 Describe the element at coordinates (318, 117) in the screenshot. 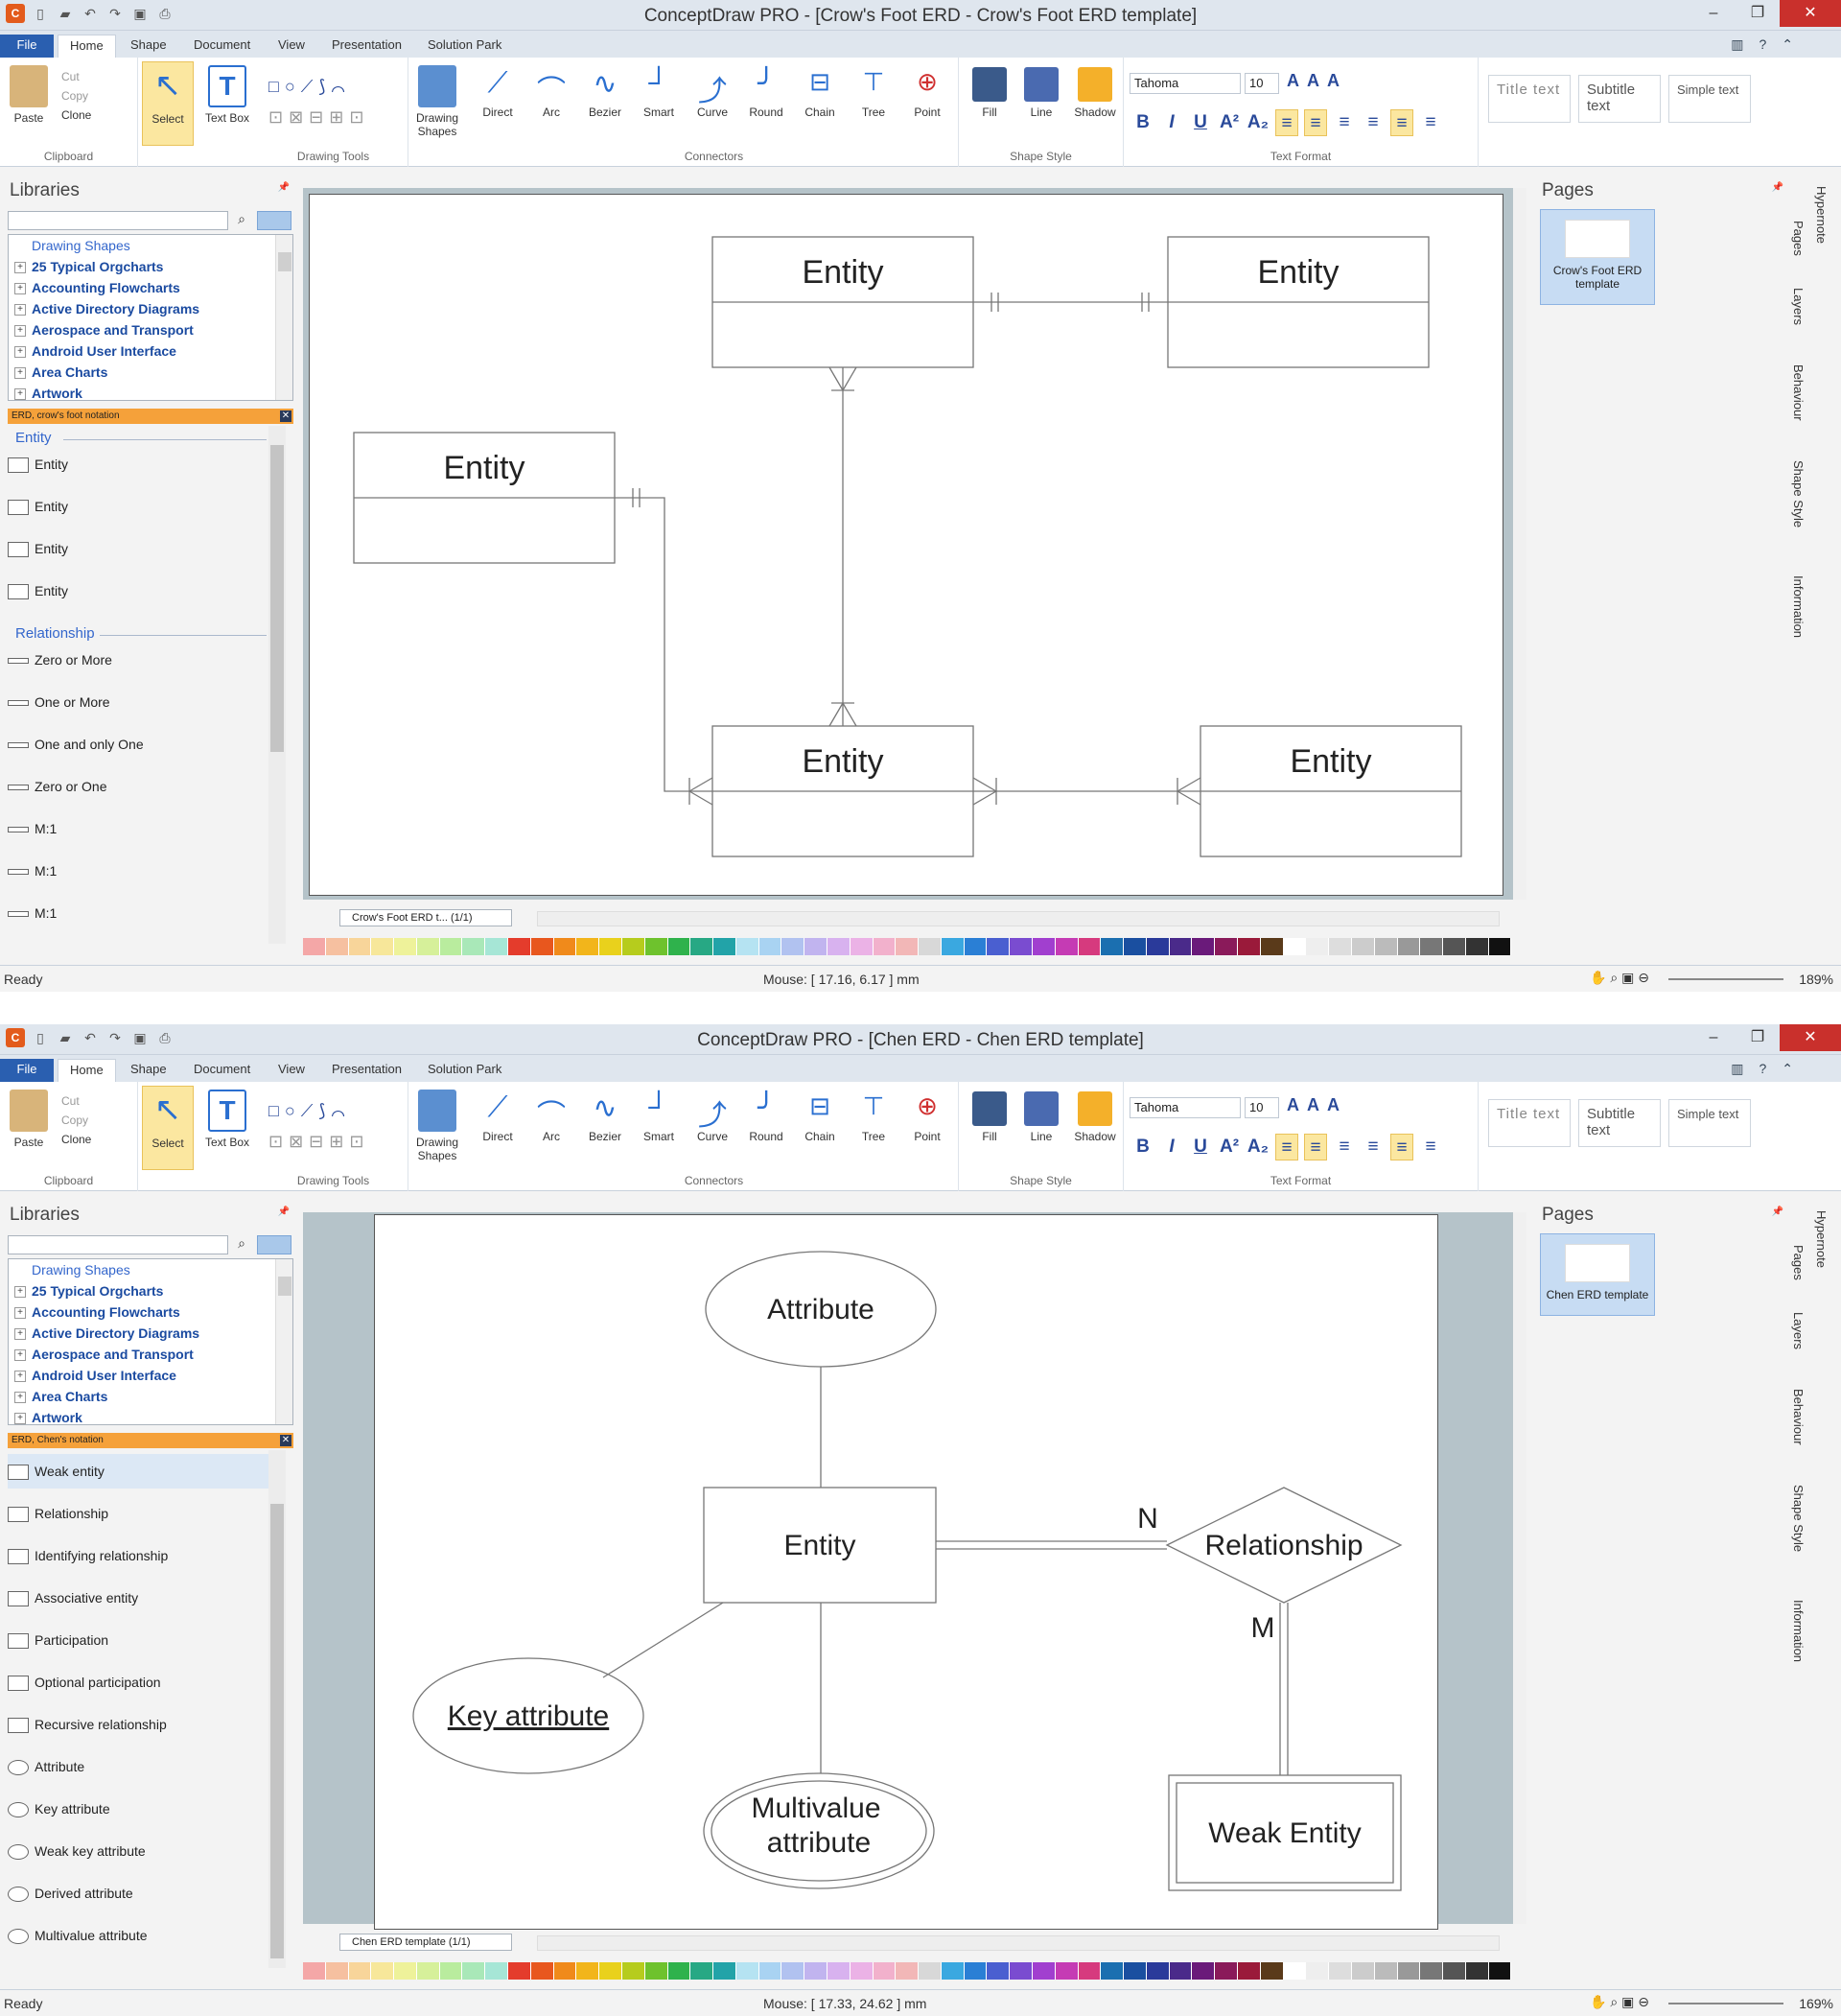

I see `edit-tools-icons: ⊡⊠⊟⊞⊡` at that location.